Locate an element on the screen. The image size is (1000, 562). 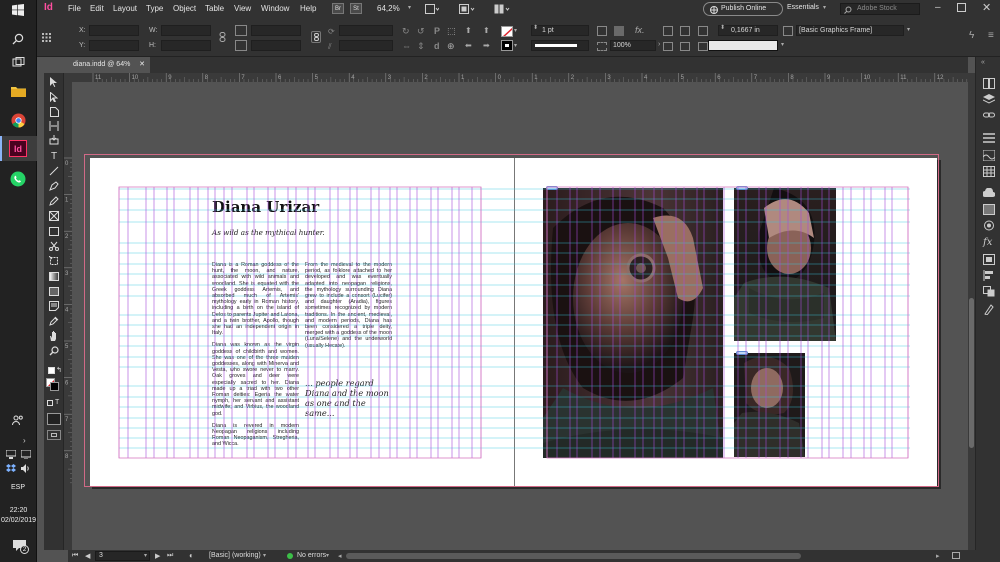
gap-tool-icon is located at coordinates (54, 126).